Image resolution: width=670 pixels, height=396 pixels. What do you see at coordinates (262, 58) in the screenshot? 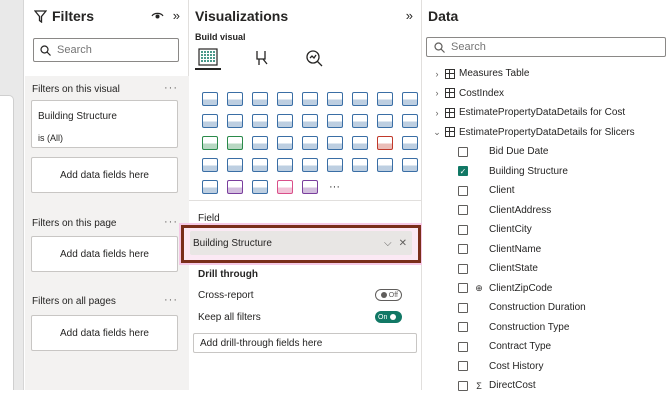
I see `format-visual-tab` at bounding box center [262, 58].